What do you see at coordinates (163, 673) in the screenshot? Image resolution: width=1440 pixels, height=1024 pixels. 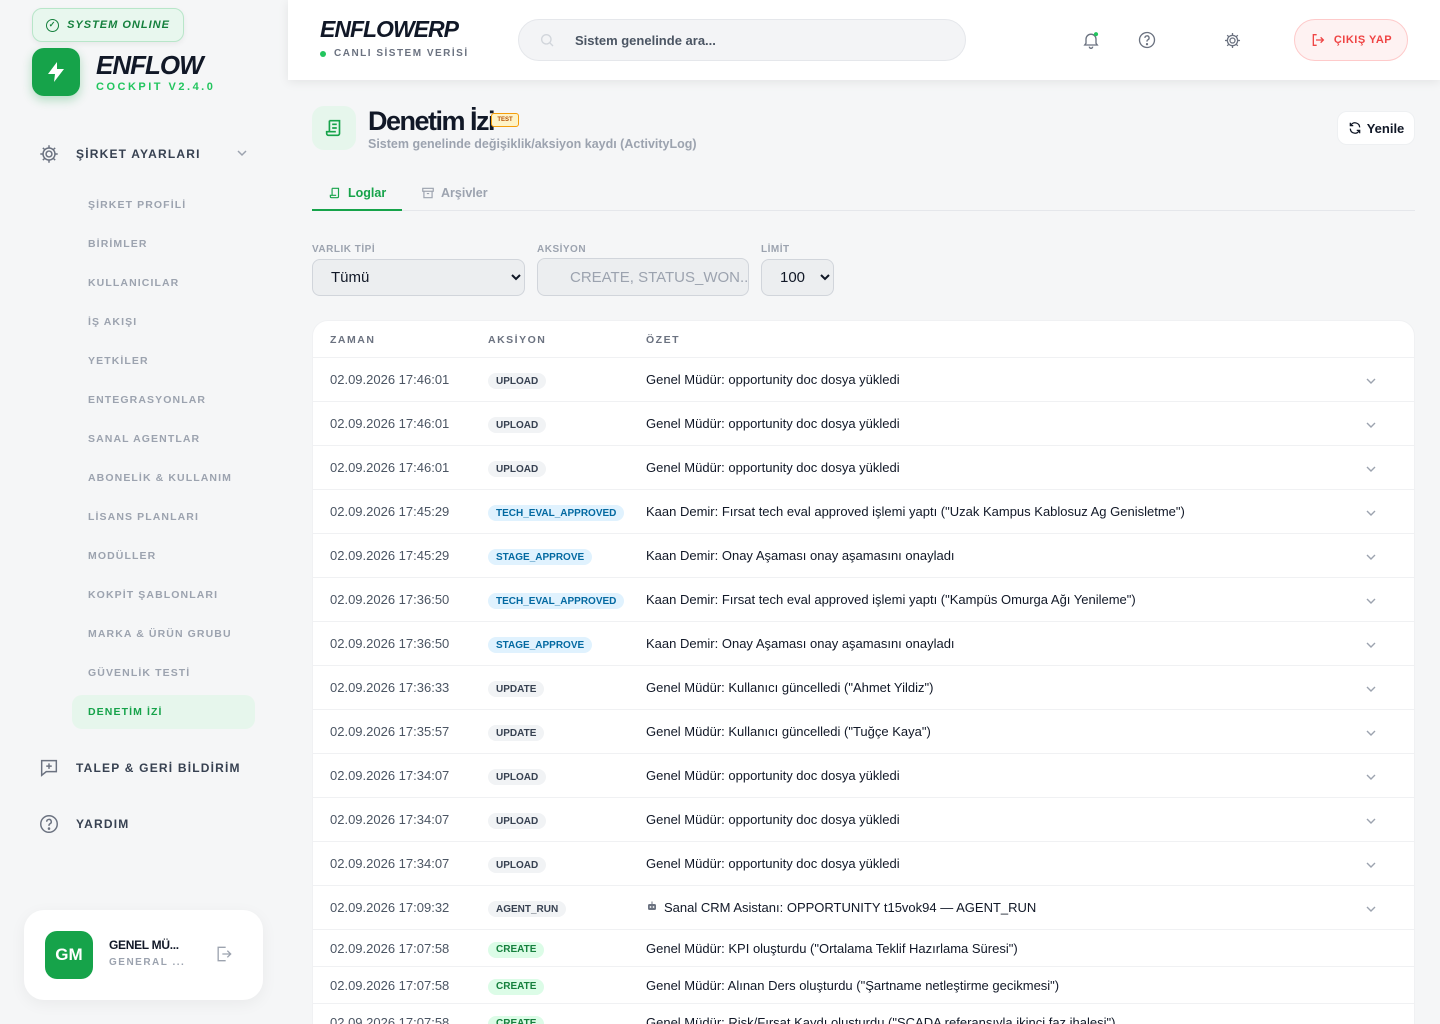 I see `sidebar-sub-item: GÜVENLİK TESTİ` at bounding box center [163, 673].